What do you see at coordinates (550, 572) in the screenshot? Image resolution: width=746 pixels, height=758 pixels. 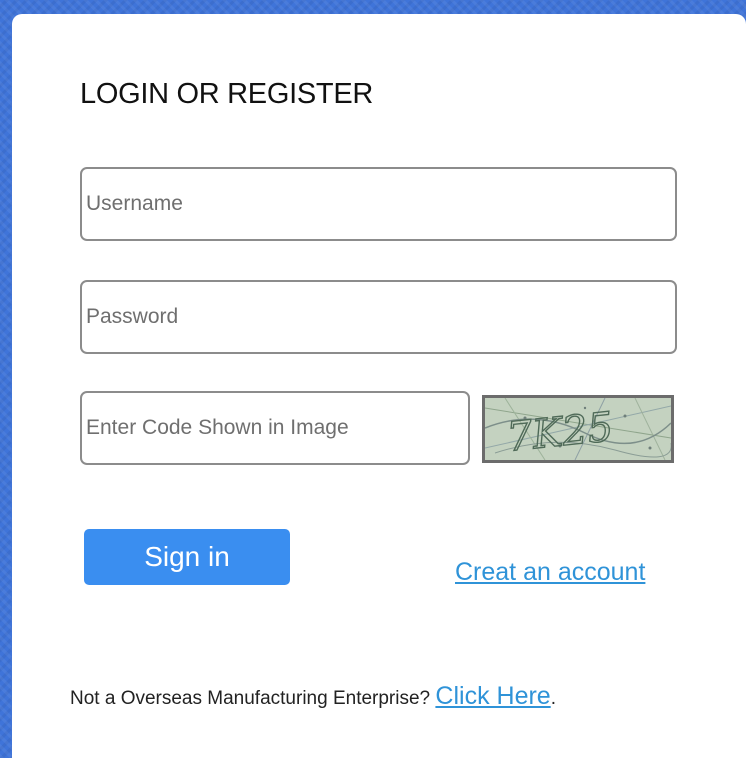 I see `create-account-link: Creat an account` at bounding box center [550, 572].